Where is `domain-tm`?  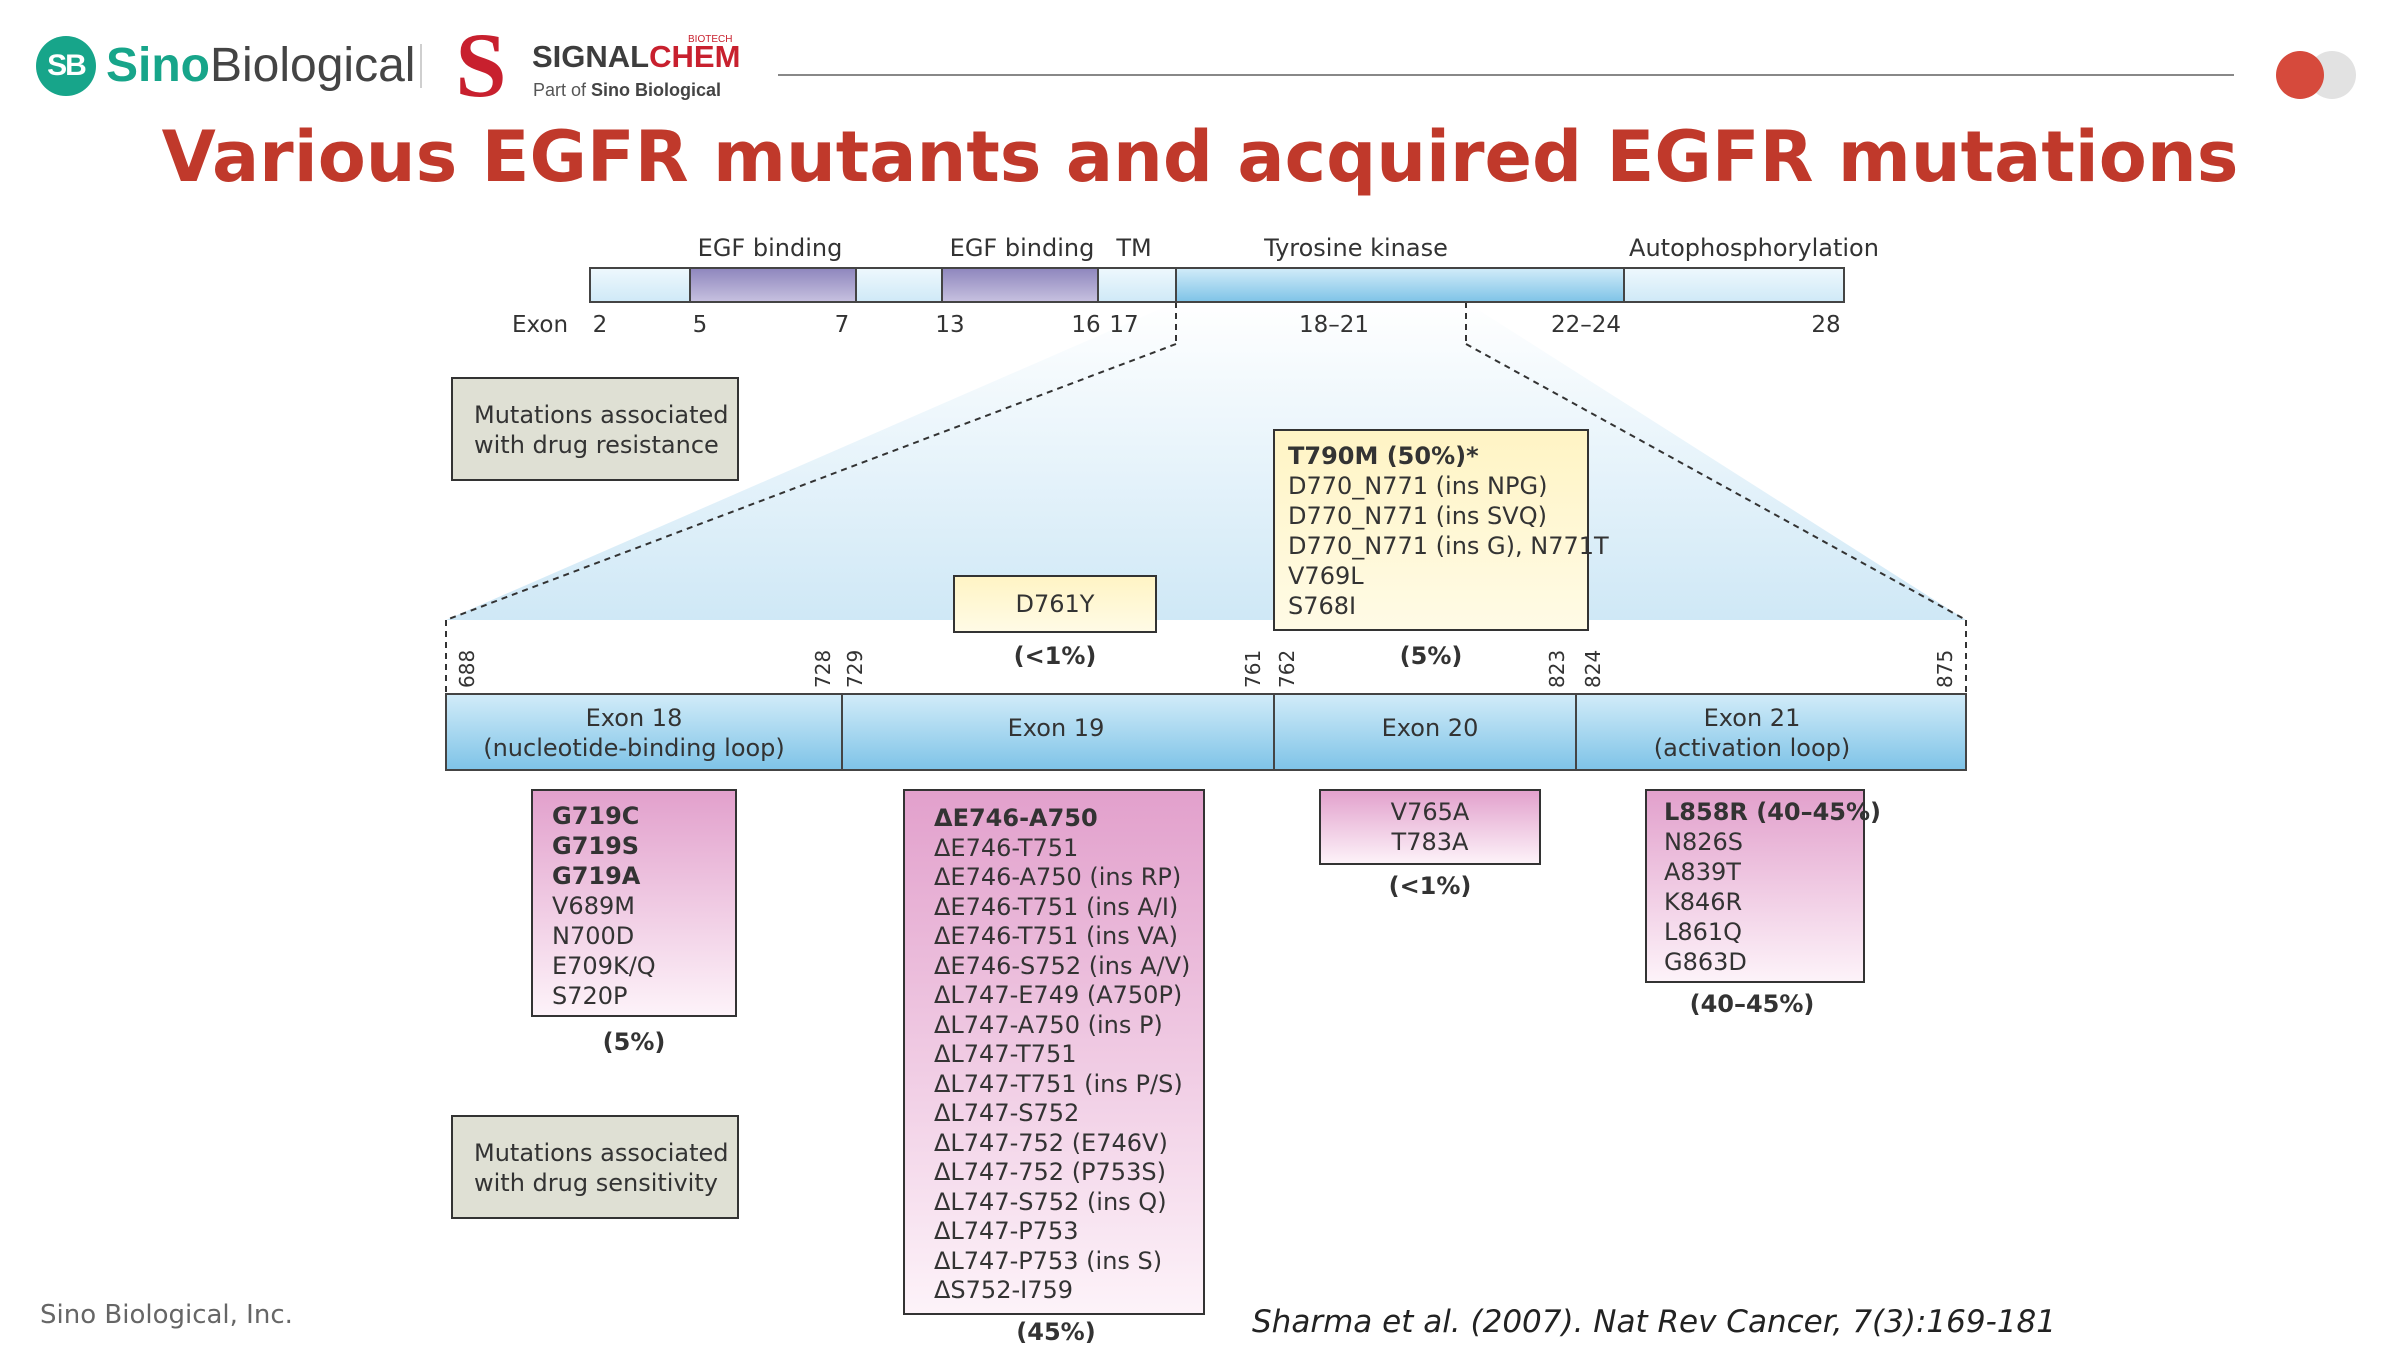 domain-tm is located at coordinates (1137, 285).